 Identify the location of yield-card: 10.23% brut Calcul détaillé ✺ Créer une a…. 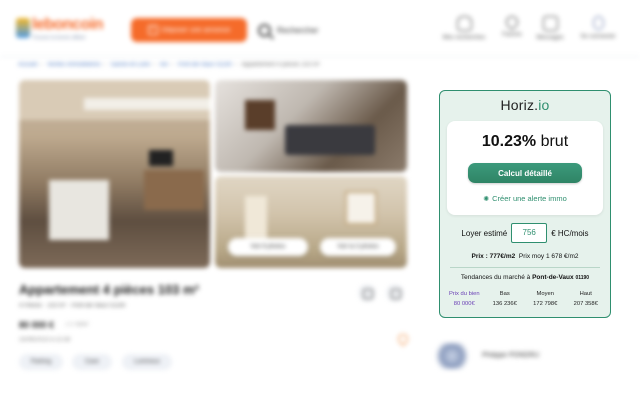
(525, 168).